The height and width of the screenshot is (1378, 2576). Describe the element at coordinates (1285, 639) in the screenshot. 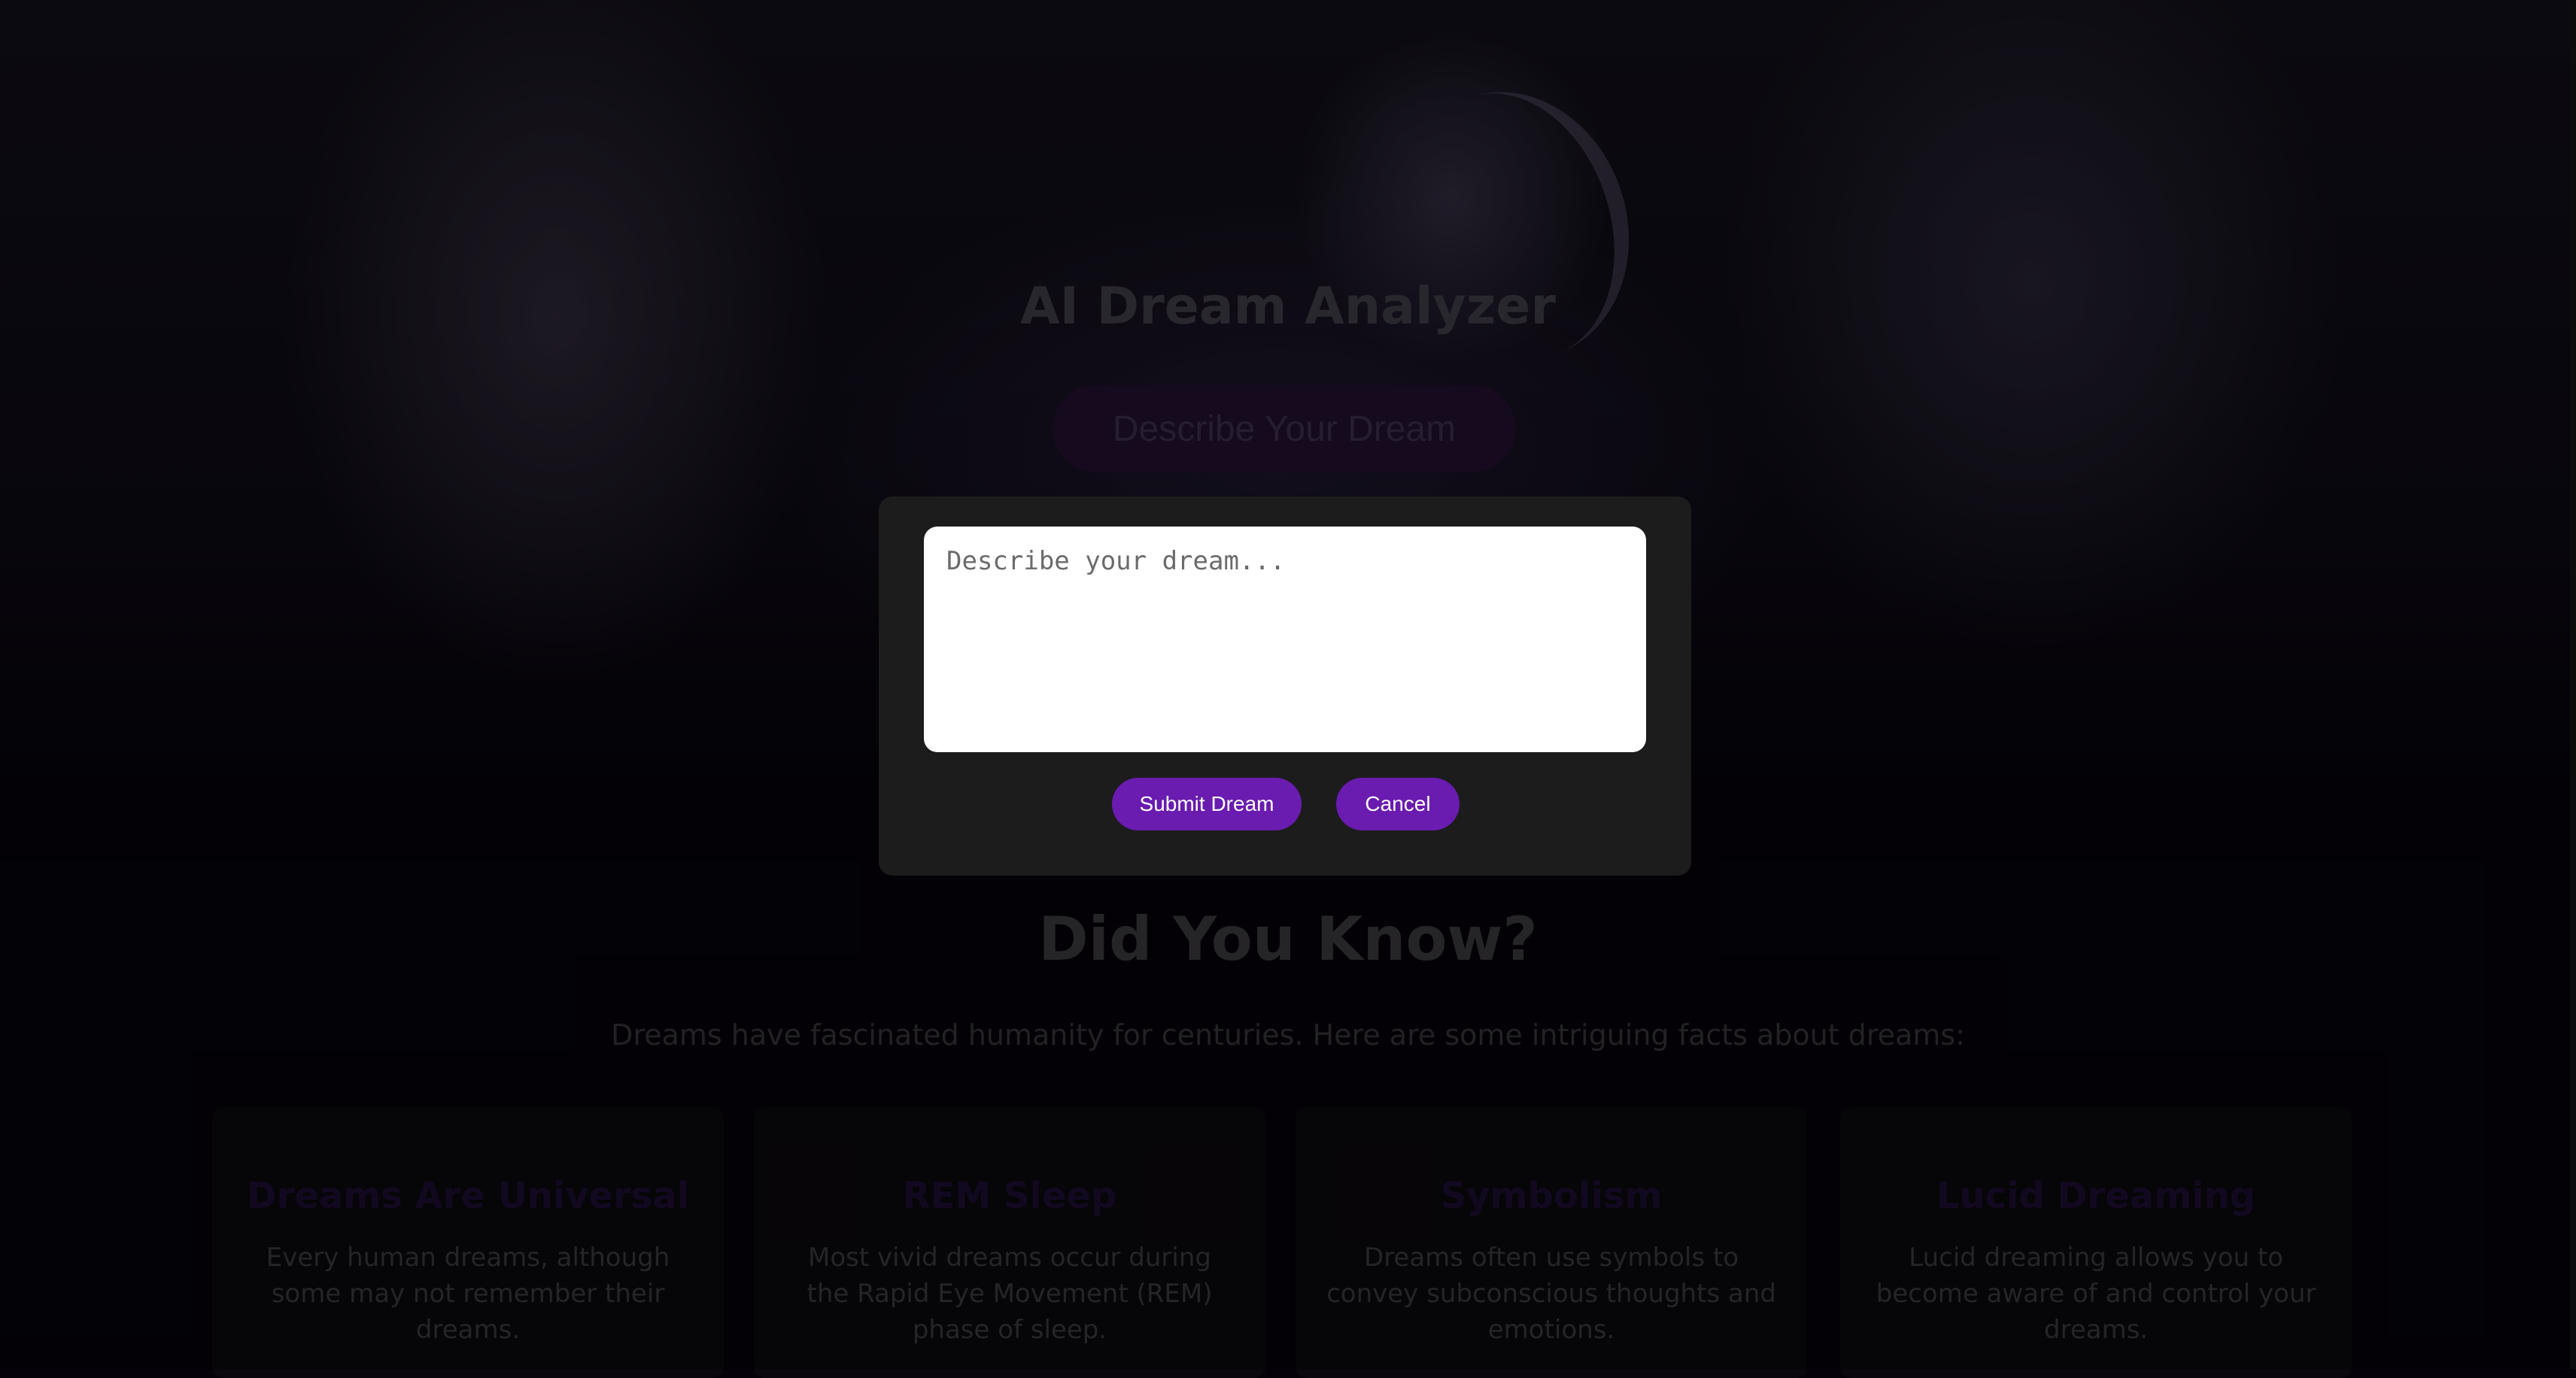

I see `dream-description-input` at that location.